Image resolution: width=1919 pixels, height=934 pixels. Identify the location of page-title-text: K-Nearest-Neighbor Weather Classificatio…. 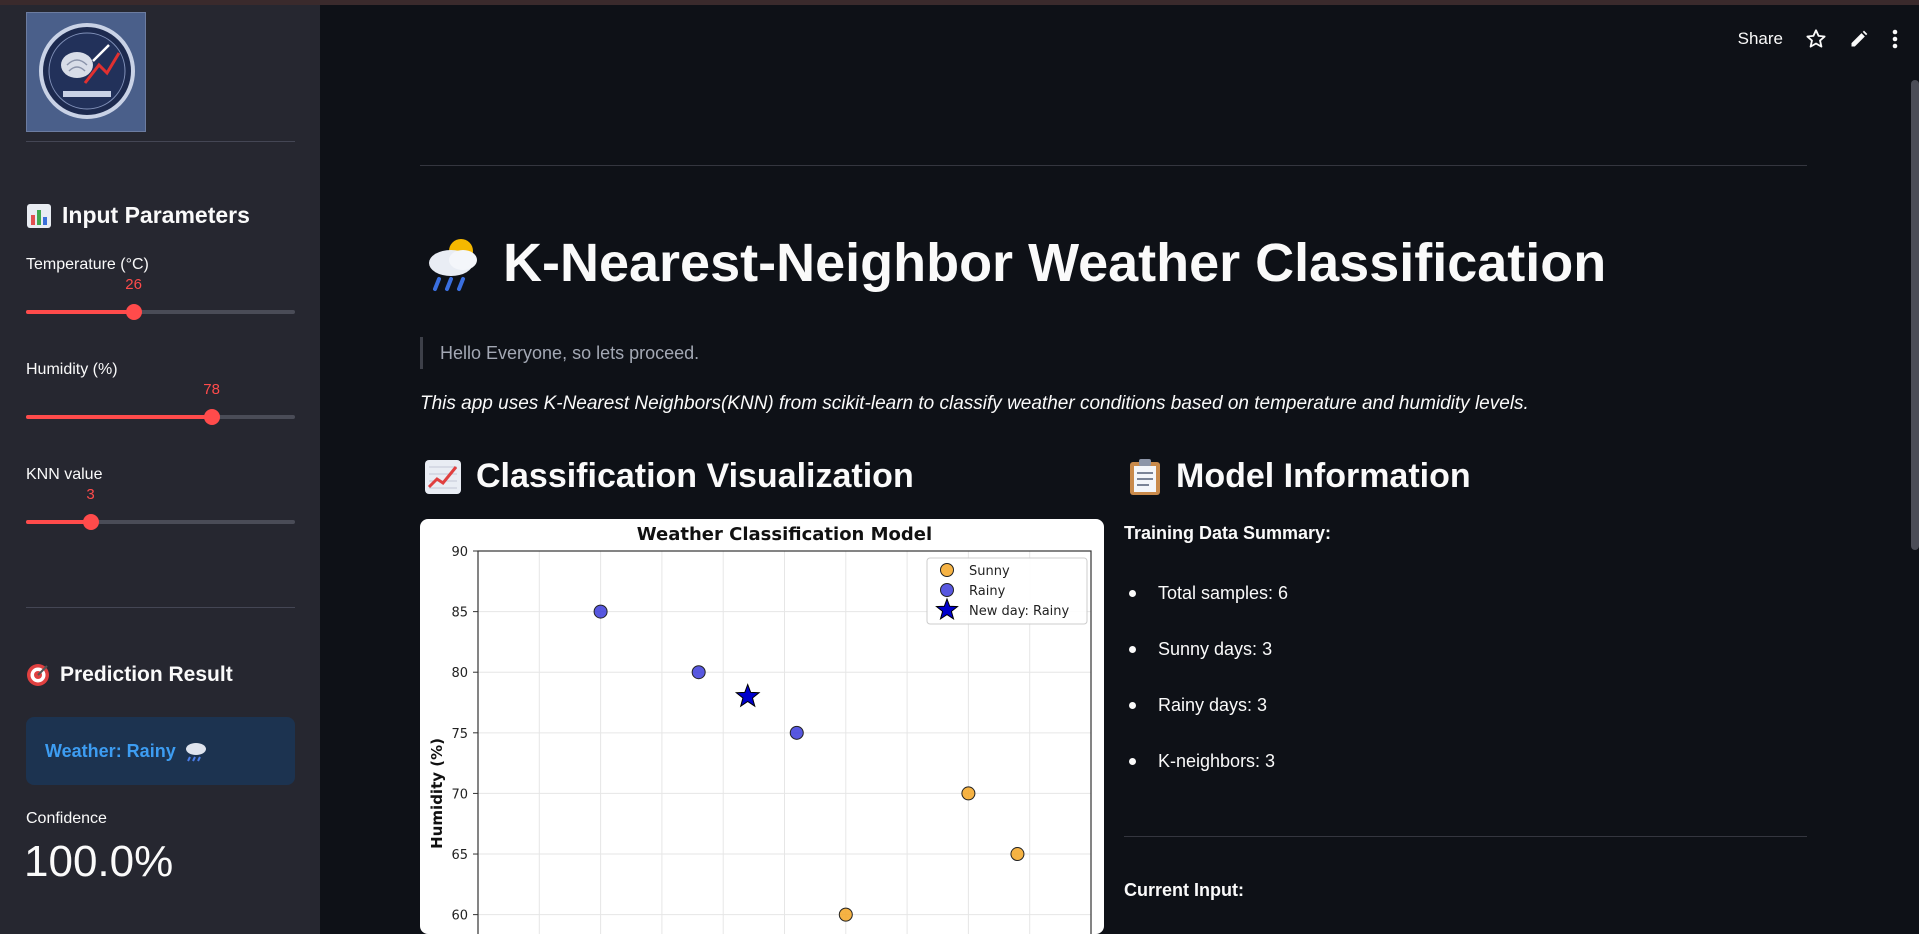
(1055, 263).